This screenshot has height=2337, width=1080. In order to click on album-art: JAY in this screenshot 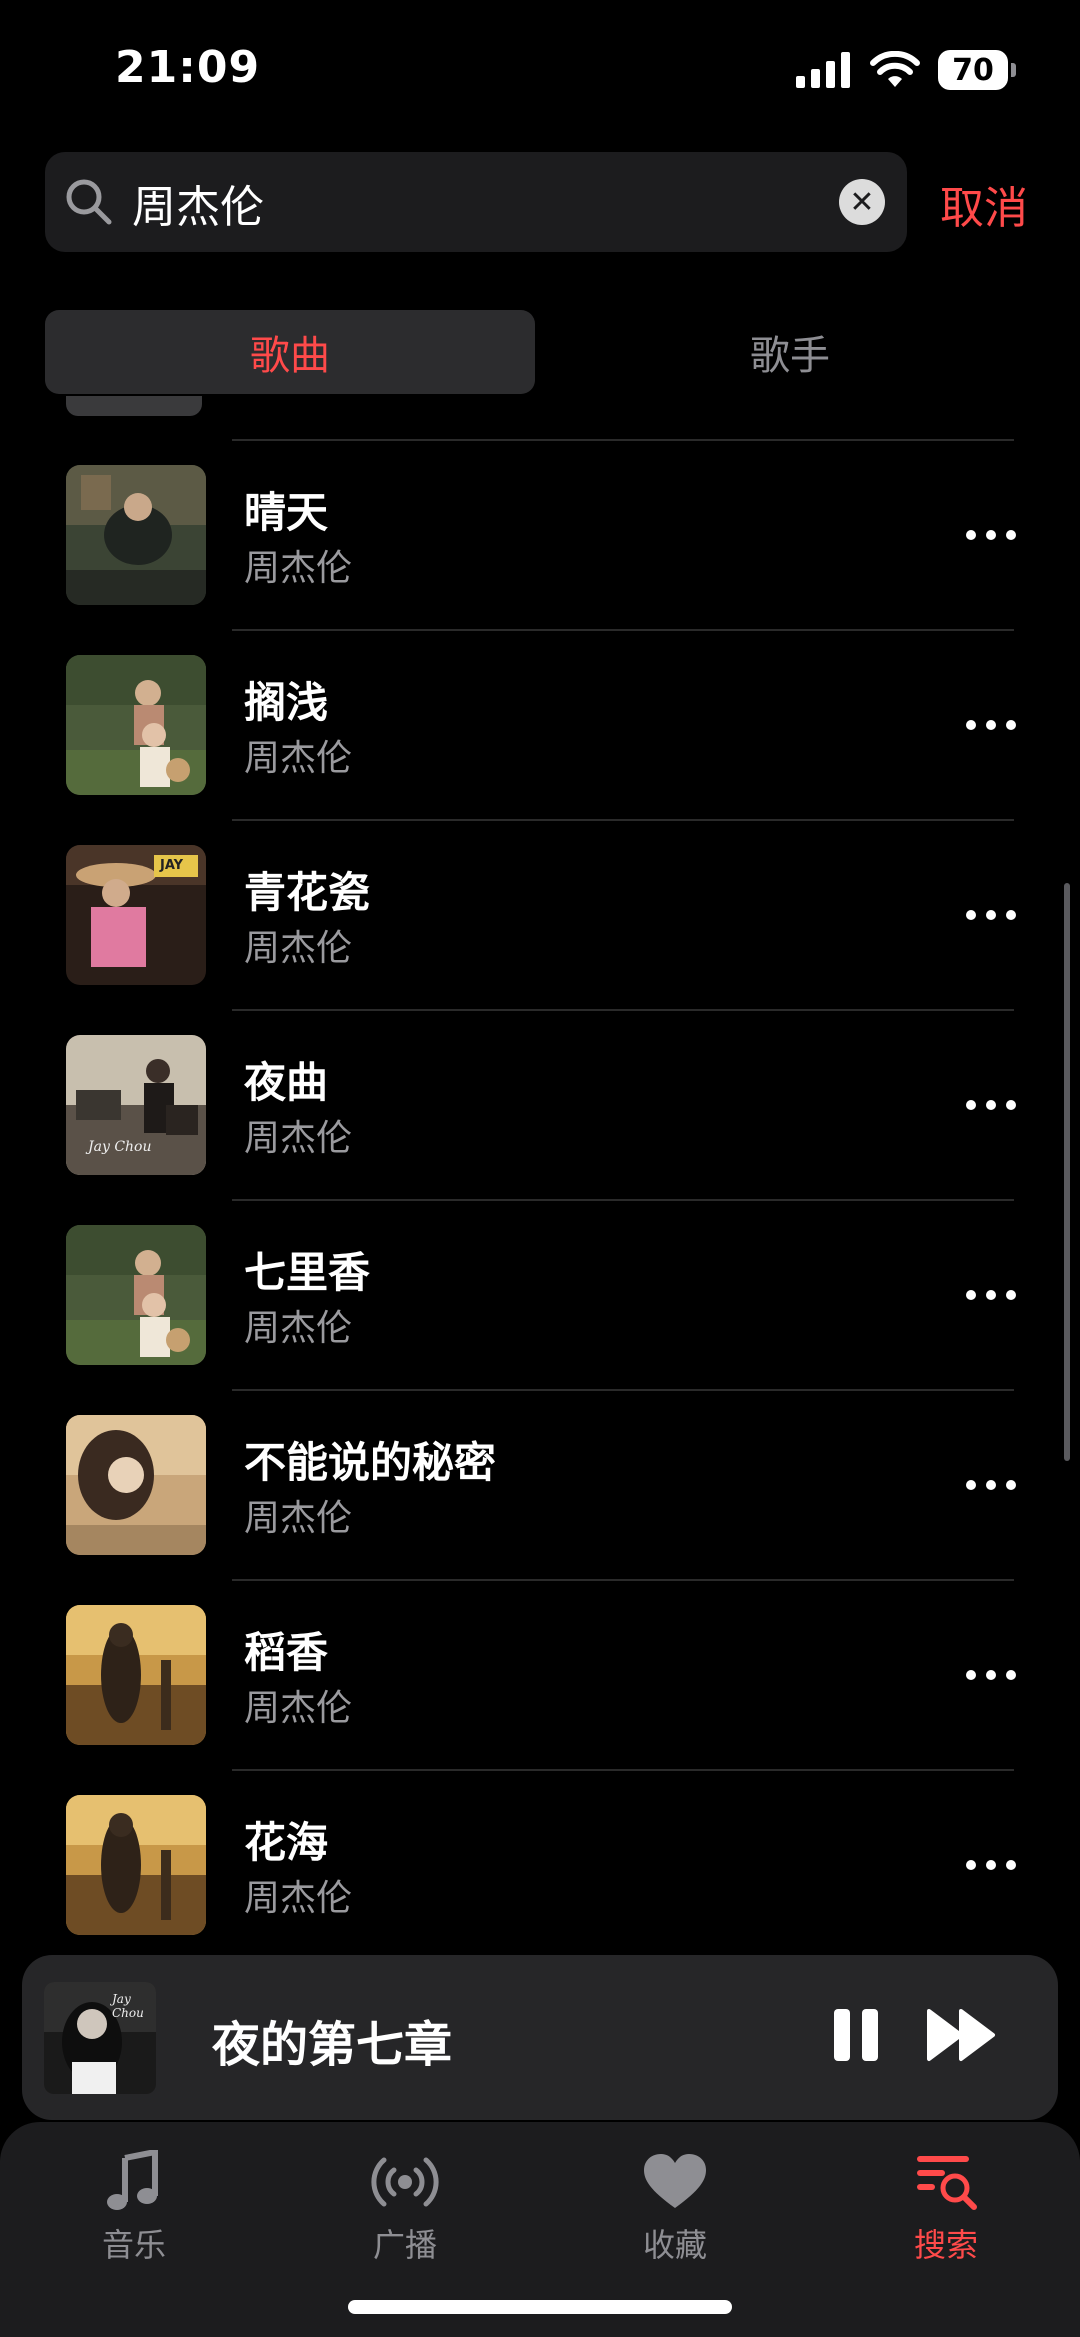, I will do `click(136, 915)`.